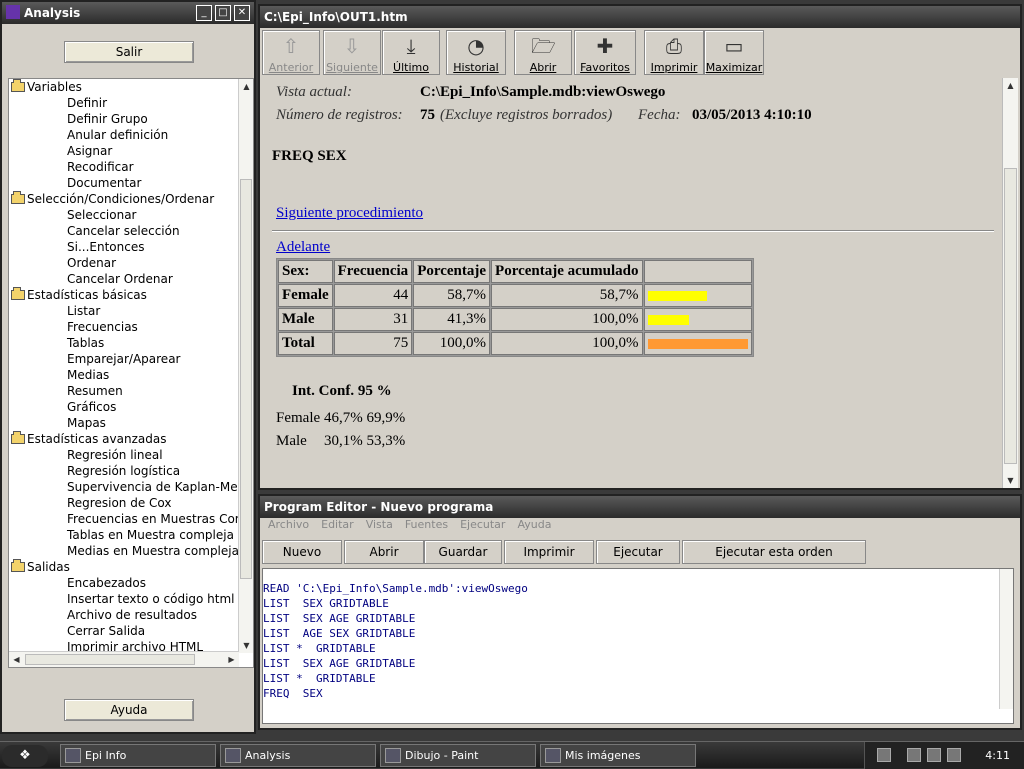 The height and width of the screenshot is (769, 1024). Describe the element at coordinates (352, 52) in the screenshot. I see `toolbar-siguiente-button: ⇩ Siguiente` at that location.